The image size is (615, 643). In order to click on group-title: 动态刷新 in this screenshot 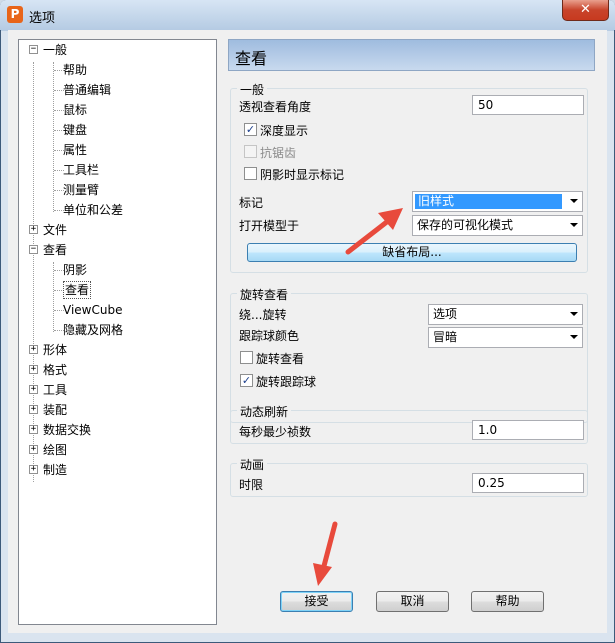, I will do `click(264, 411)`.